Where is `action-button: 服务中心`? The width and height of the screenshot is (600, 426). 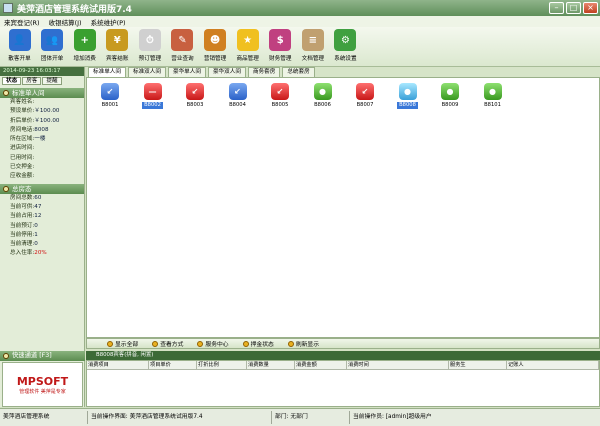 action-button: 服务中心 is located at coordinates (213, 343).